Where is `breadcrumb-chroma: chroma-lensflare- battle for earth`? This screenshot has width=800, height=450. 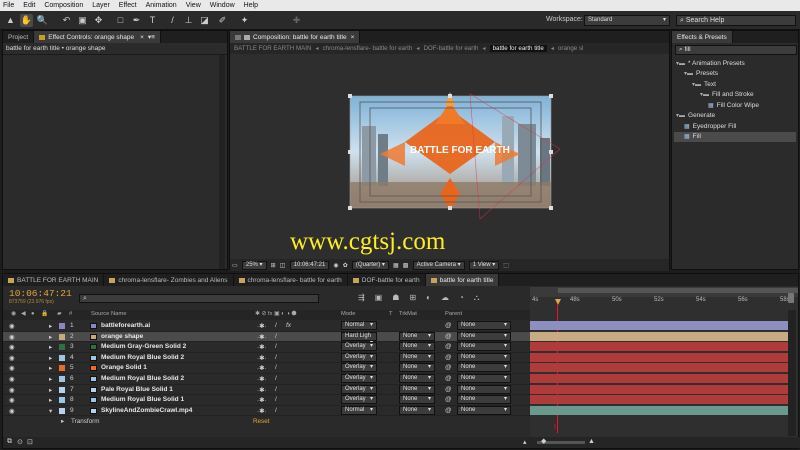
breadcrumb-chroma: chroma-lensflare- battle for earth is located at coordinates (368, 48).